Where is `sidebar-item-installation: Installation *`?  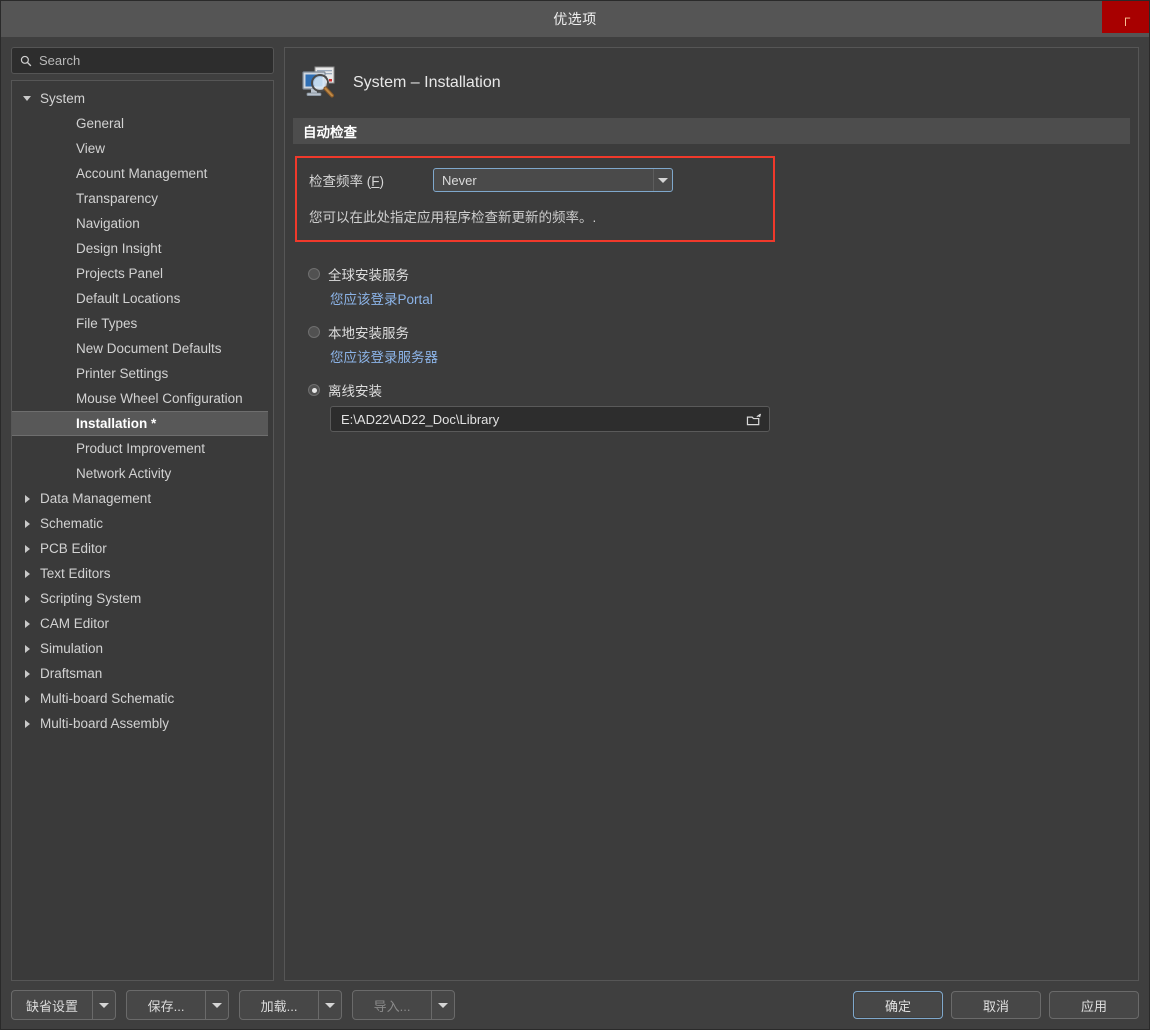
sidebar-item-installation: Installation * is located at coordinates (140, 423).